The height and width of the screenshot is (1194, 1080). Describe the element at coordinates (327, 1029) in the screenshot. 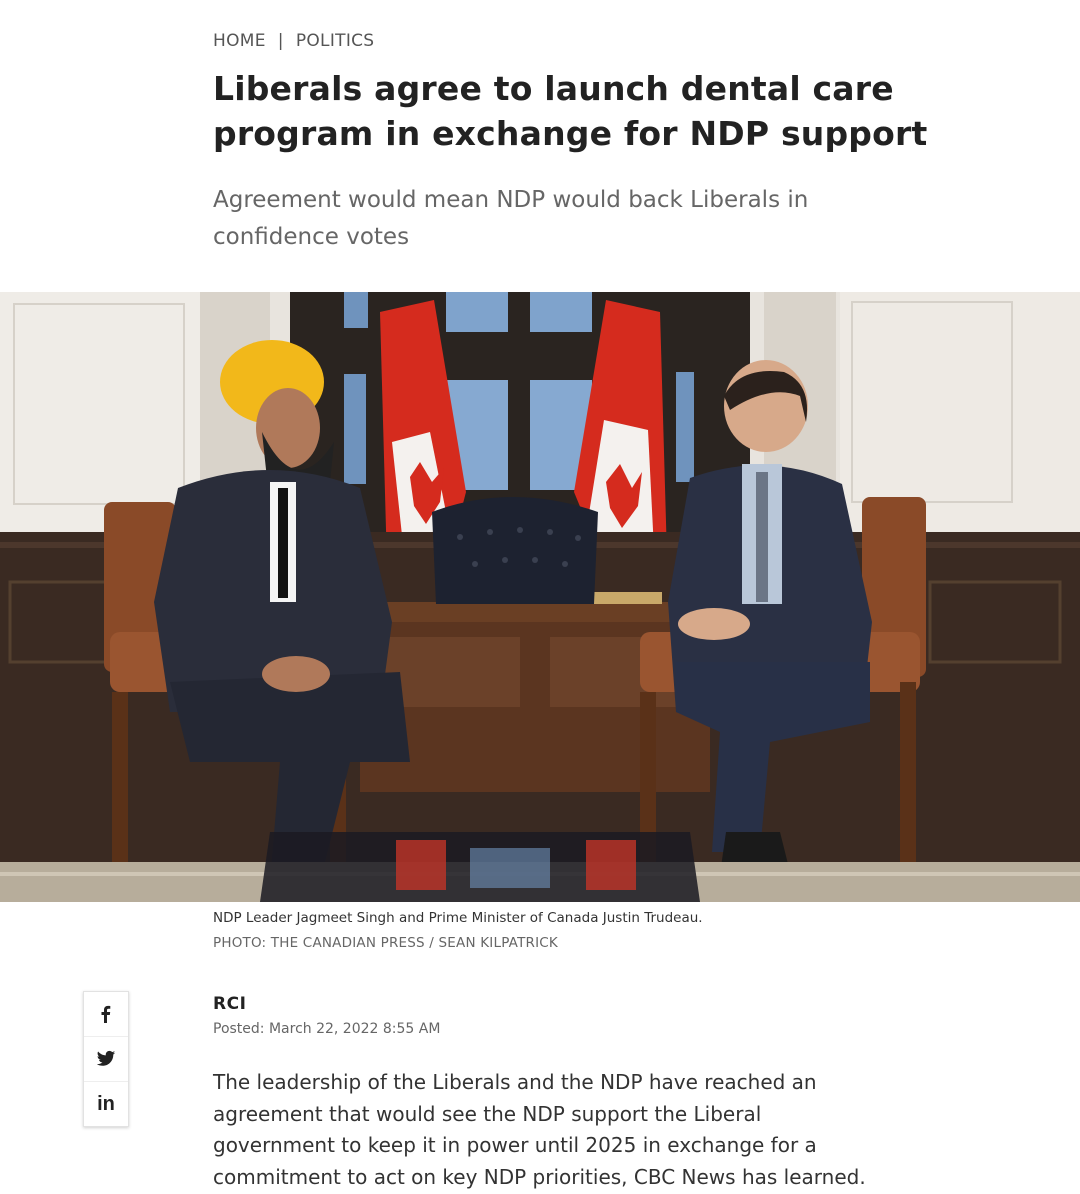

I see `article-posted-date: Posted: March 22, 2022 8:55 AM` at that location.